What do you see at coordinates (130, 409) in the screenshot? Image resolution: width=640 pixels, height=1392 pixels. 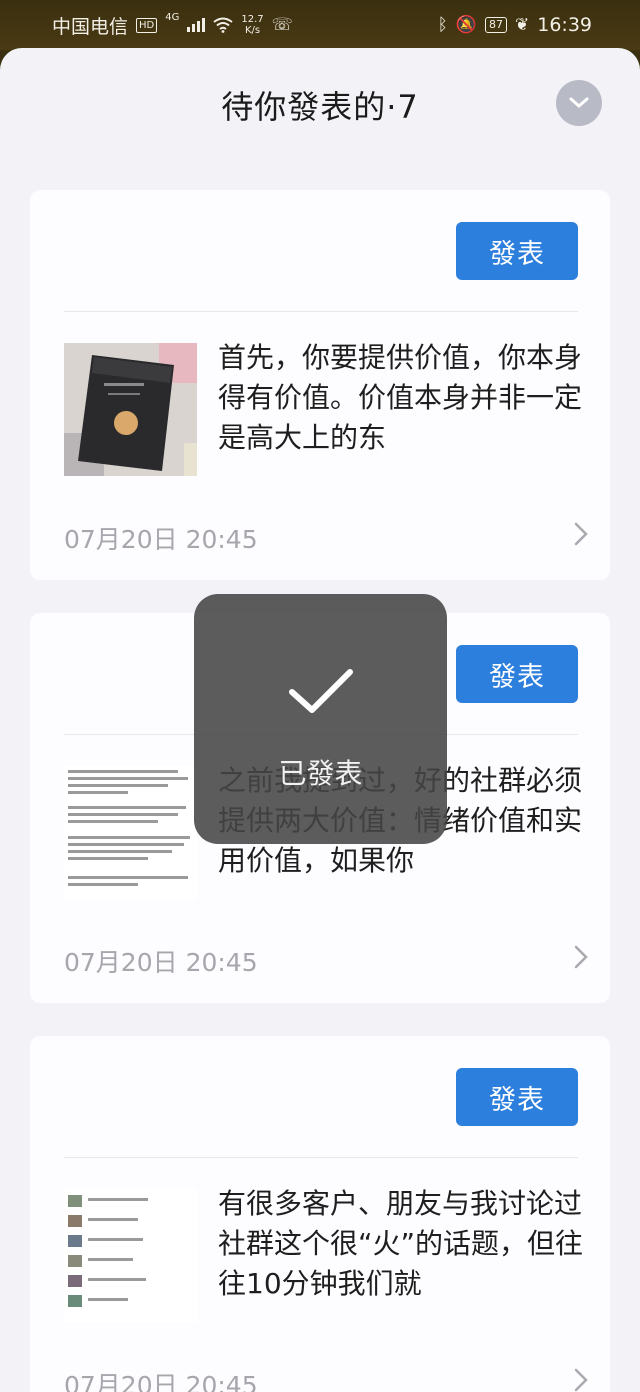 I see `book-photo-thumbnail` at bounding box center [130, 409].